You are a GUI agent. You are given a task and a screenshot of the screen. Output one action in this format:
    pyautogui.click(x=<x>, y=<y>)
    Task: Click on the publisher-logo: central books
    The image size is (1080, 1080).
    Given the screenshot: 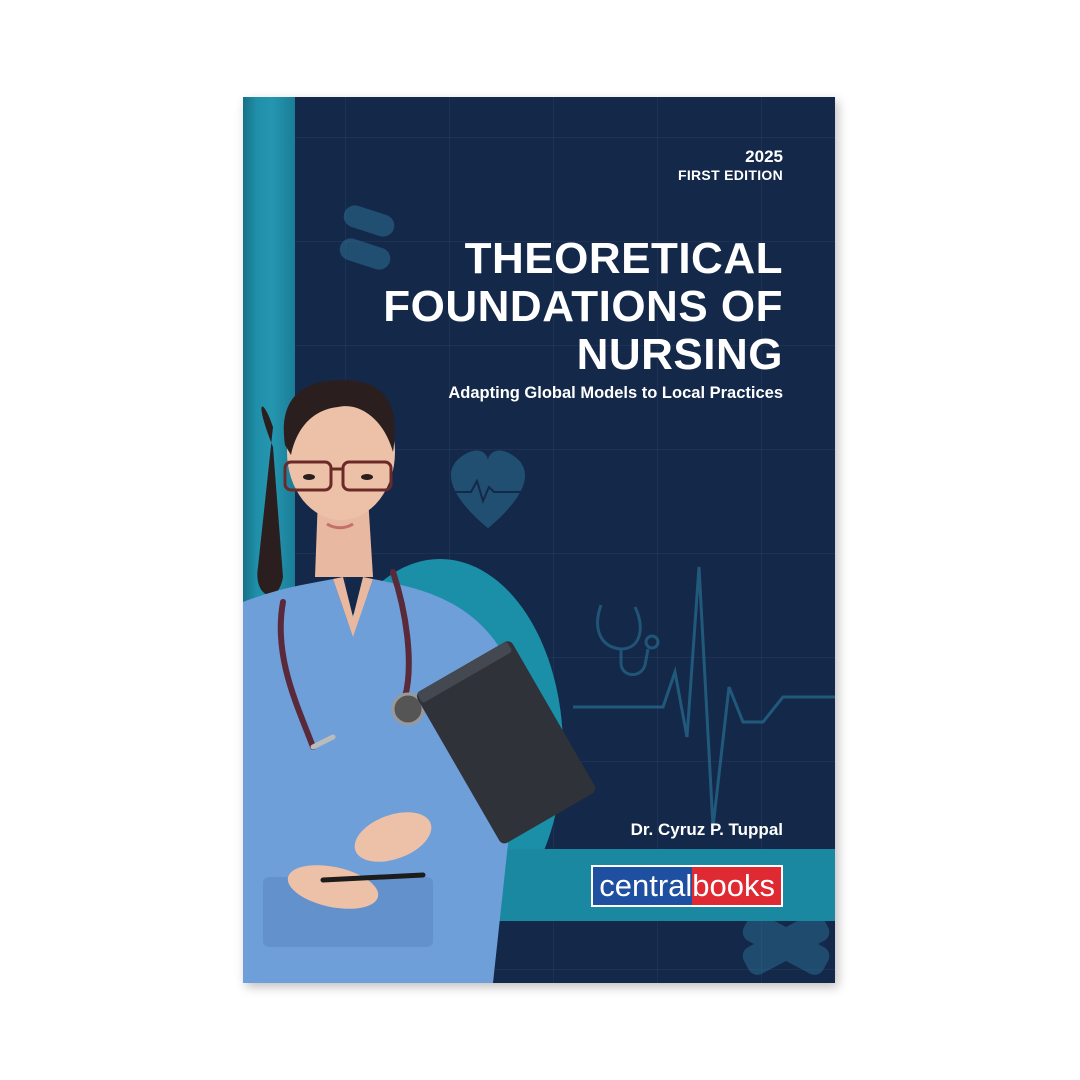 What is the action you would take?
    pyautogui.click(x=687, y=886)
    